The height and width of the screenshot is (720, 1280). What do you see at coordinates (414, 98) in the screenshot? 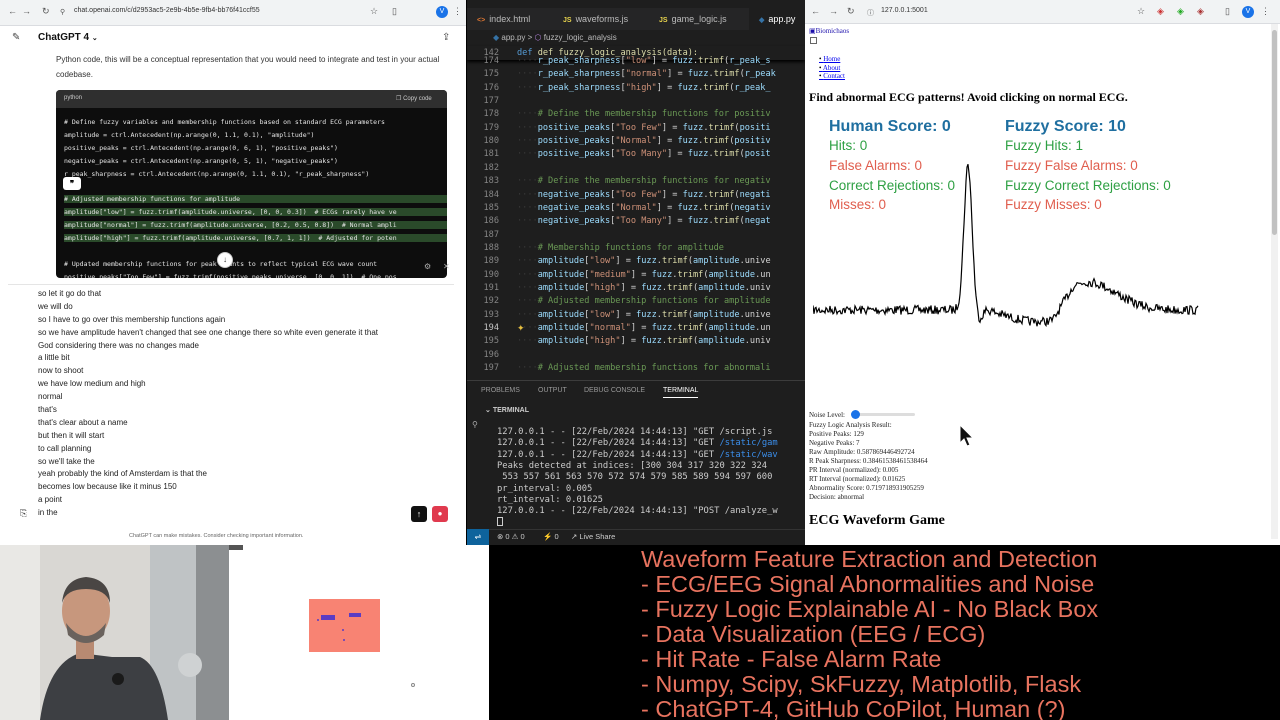
I see `copy-code-button: ❐ Copy code` at bounding box center [414, 98].